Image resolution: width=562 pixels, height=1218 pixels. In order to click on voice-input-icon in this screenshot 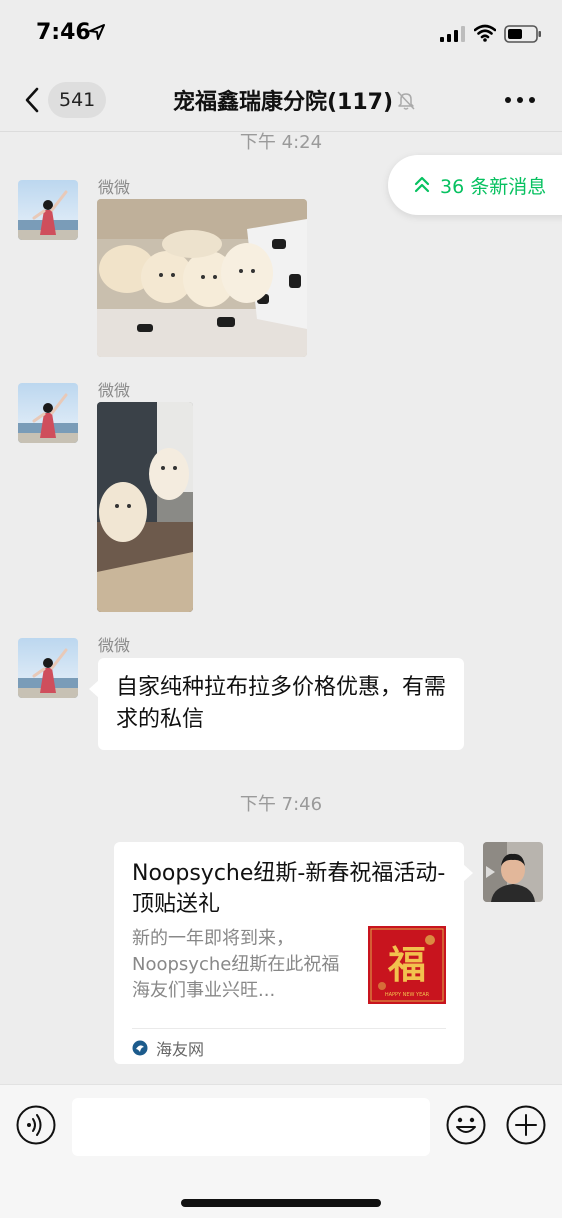, I will do `click(36, 1125)`.